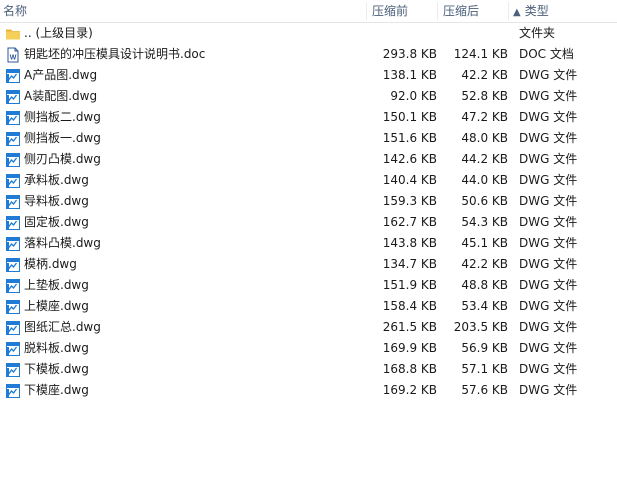 This screenshot has width=617, height=492. Describe the element at coordinates (308, 348) in the screenshot. I see `file-row: 脱料板.dwg 169.9 KB 56.9 KB DWG 文件` at that location.